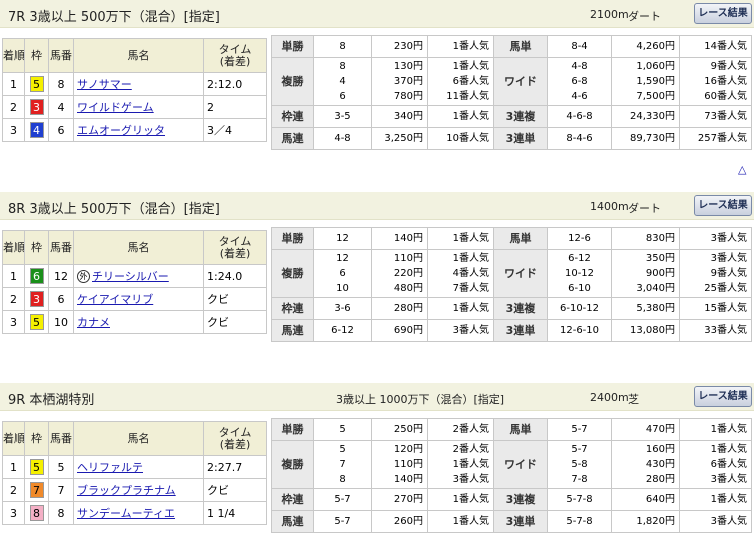  Describe the element at coordinates (467, 96) in the screenshot. I see `popularity: 11番人気` at that location.